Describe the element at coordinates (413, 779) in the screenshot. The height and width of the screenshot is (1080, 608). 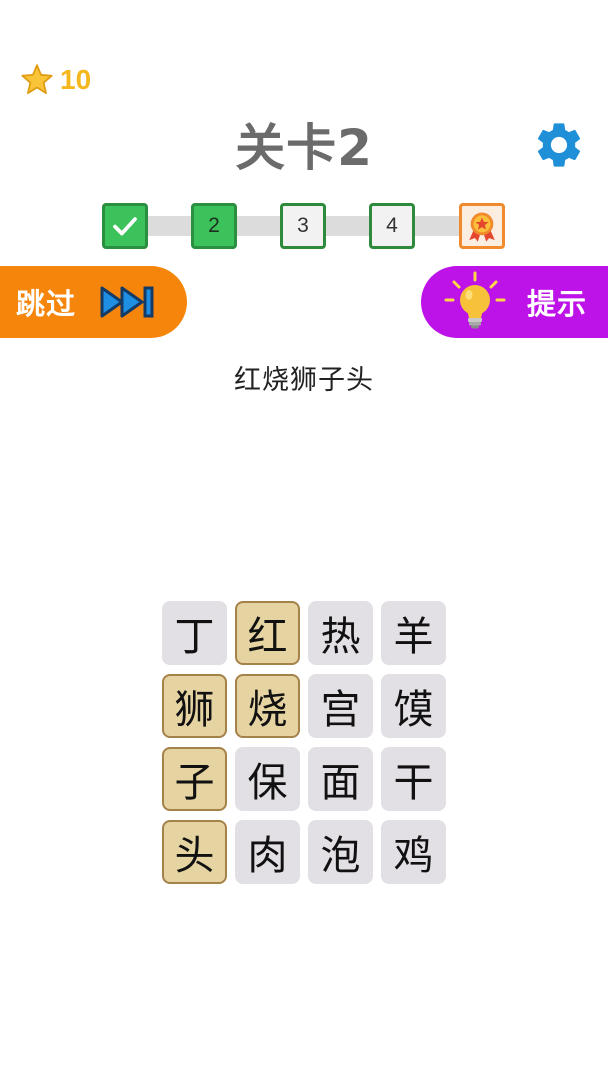
I see `character-tile: 干` at that location.